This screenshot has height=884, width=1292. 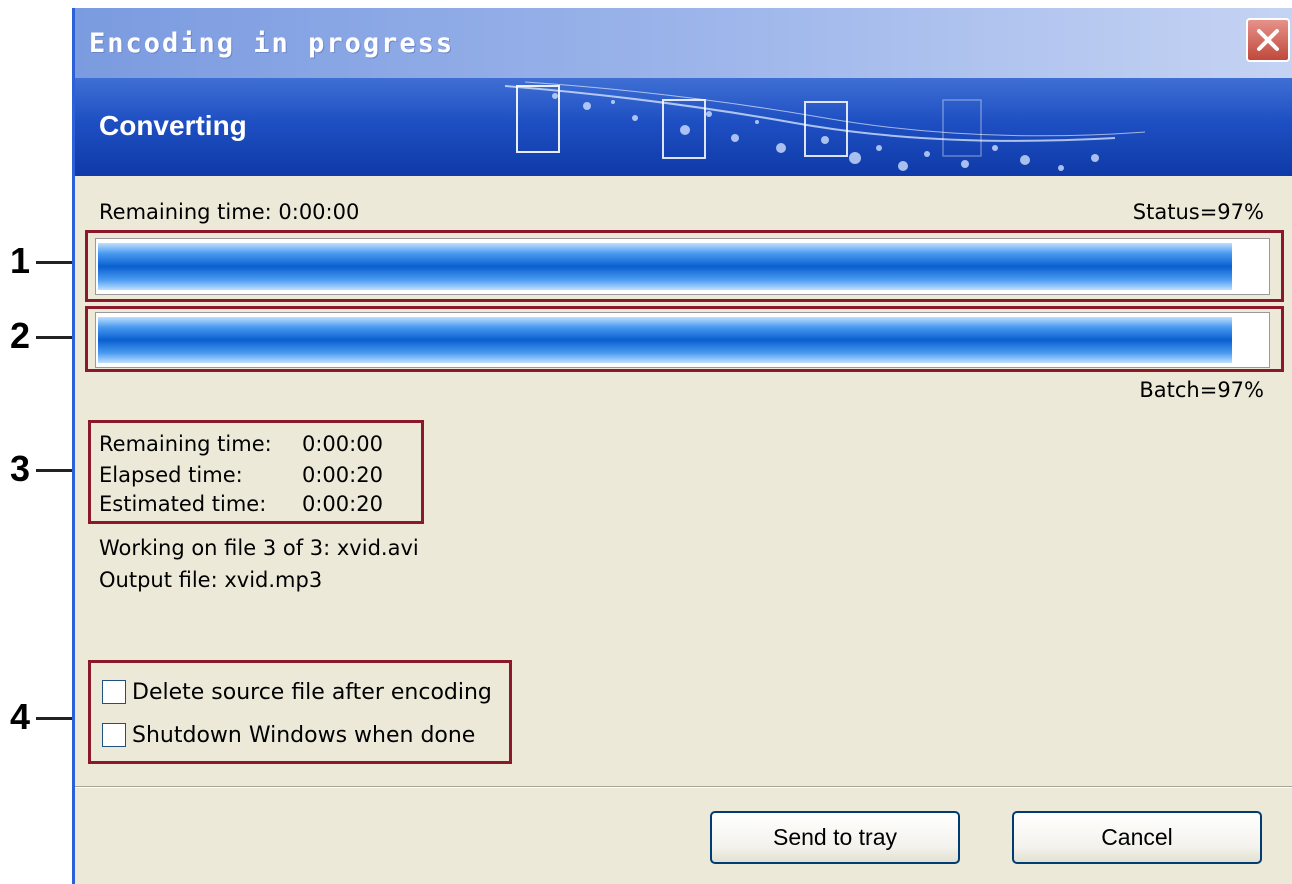 What do you see at coordinates (312, 692) in the screenshot?
I see `delete-source-label: Delete source file after encoding` at bounding box center [312, 692].